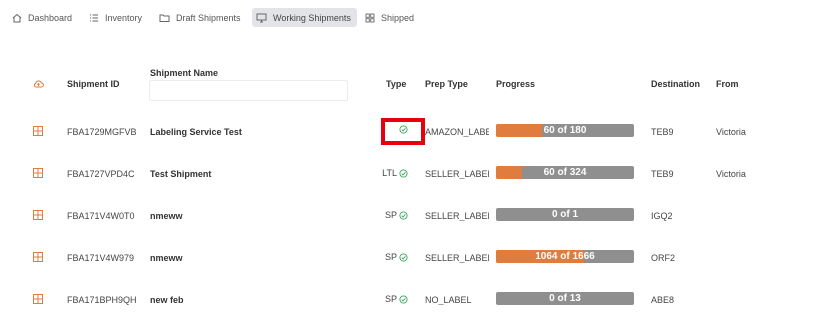  I want to click on nav-working-shipments: Working Shipments, so click(304, 17).